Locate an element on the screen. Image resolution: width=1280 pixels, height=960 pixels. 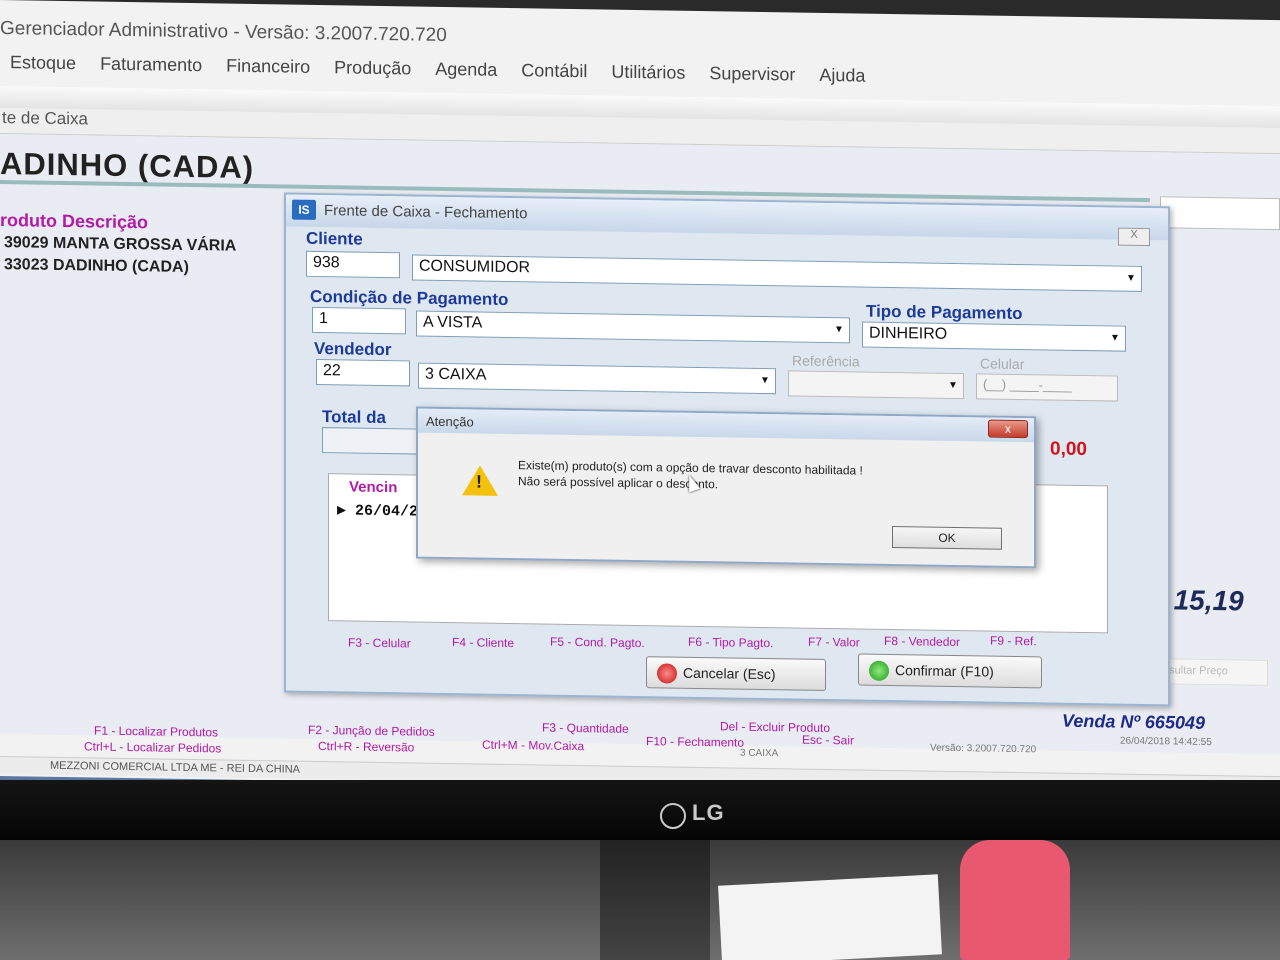
confirm-button-label: Confirmar (F10) is located at coordinates (944, 671).